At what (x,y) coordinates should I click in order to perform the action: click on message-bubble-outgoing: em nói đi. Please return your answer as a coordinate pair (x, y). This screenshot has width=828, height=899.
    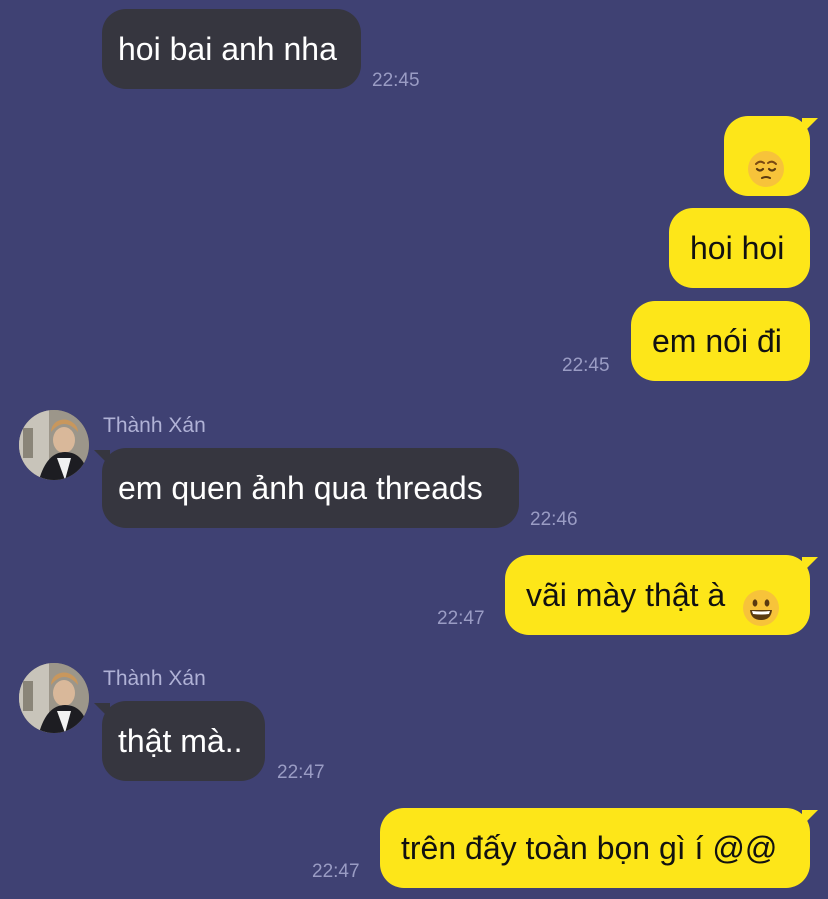
    Looking at the image, I should click on (720, 341).